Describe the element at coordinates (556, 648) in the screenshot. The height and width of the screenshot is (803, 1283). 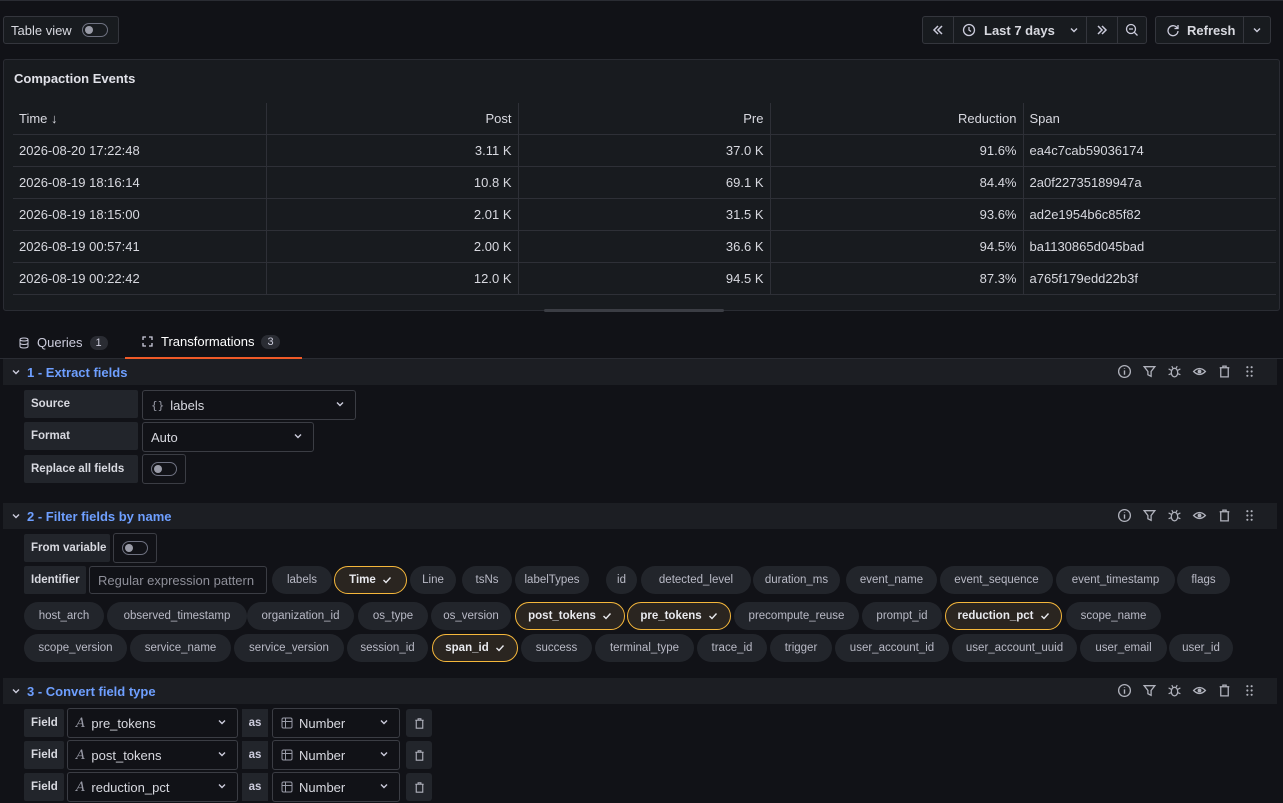
I see `field-chip-success: success` at that location.